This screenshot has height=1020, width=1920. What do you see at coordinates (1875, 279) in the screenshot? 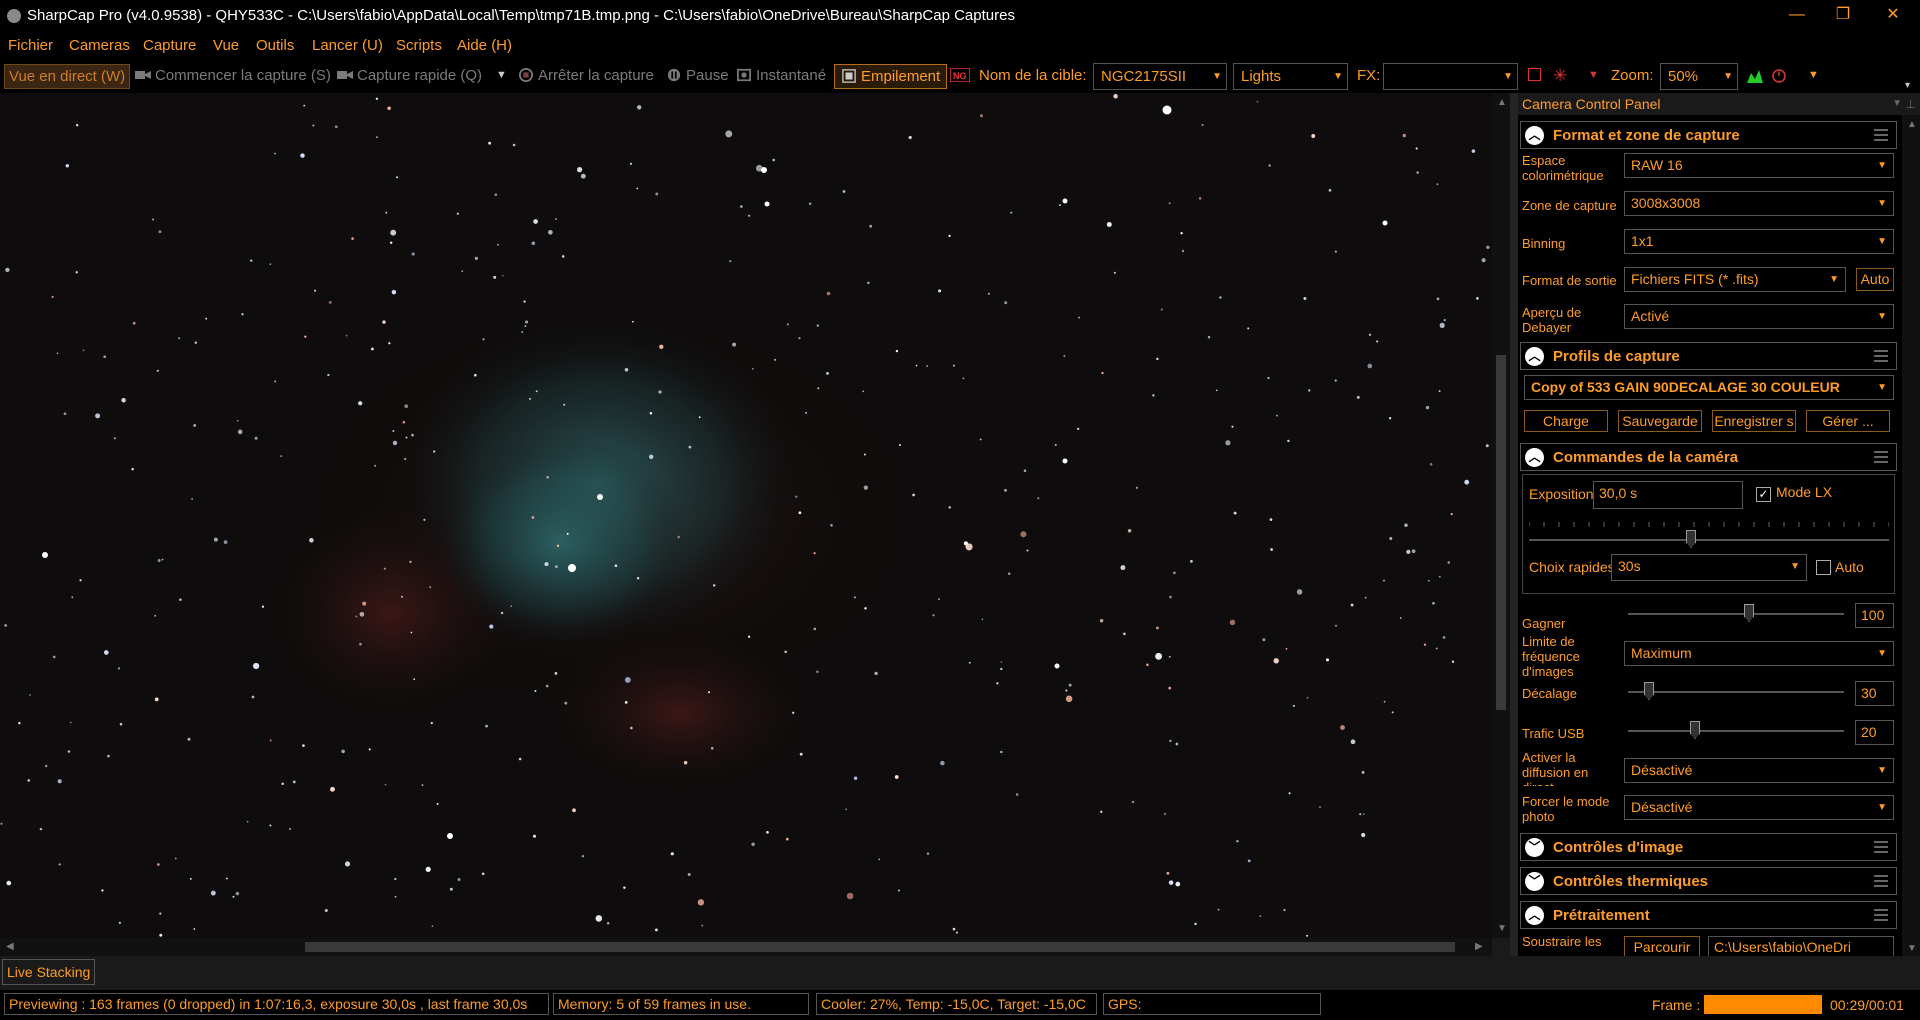
I see `output-auto-button: Auto` at bounding box center [1875, 279].